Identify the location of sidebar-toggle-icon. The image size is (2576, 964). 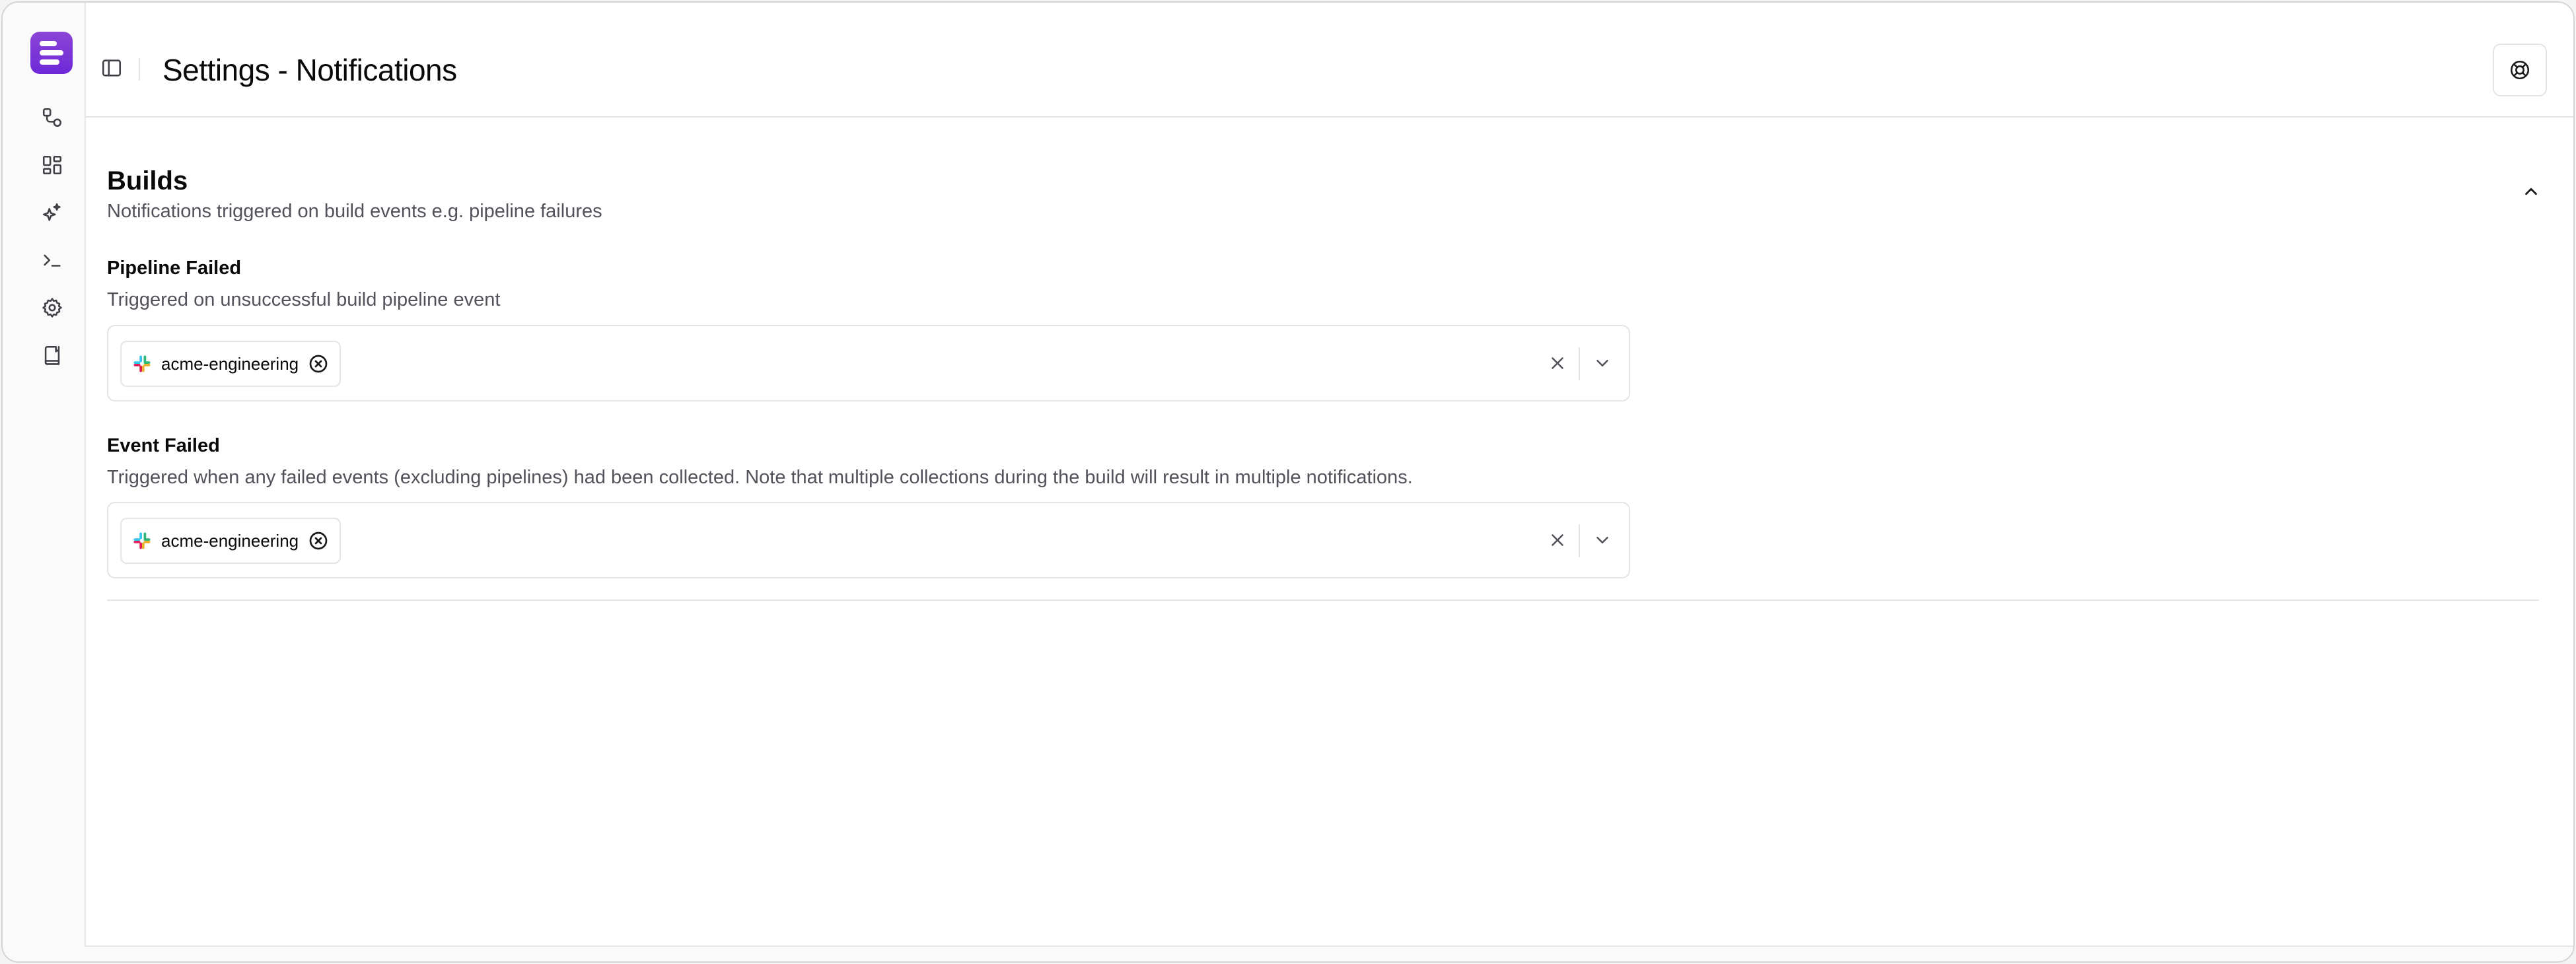
(112, 68).